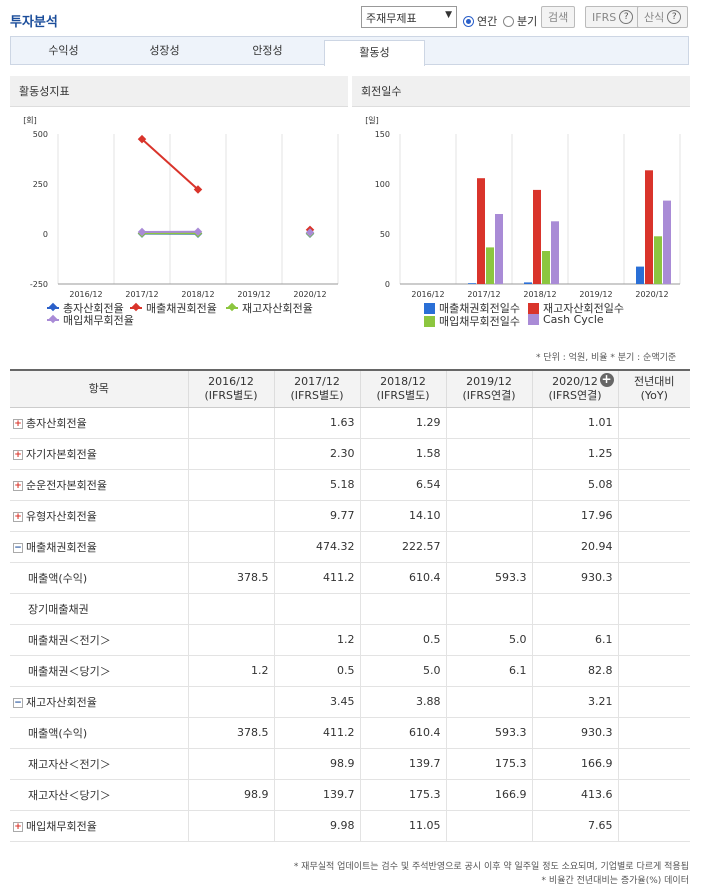  What do you see at coordinates (489, 389) in the screenshot?
I see `column-header: 2019/12 (IFRS연결)` at bounding box center [489, 389].